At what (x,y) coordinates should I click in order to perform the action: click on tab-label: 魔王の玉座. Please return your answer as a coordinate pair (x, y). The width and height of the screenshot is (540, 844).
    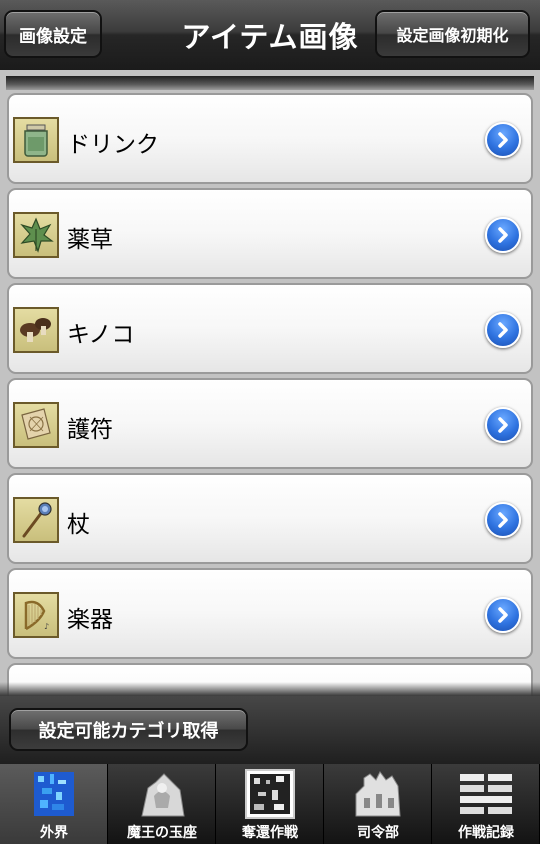
    Looking at the image, I should click on (162, 833).